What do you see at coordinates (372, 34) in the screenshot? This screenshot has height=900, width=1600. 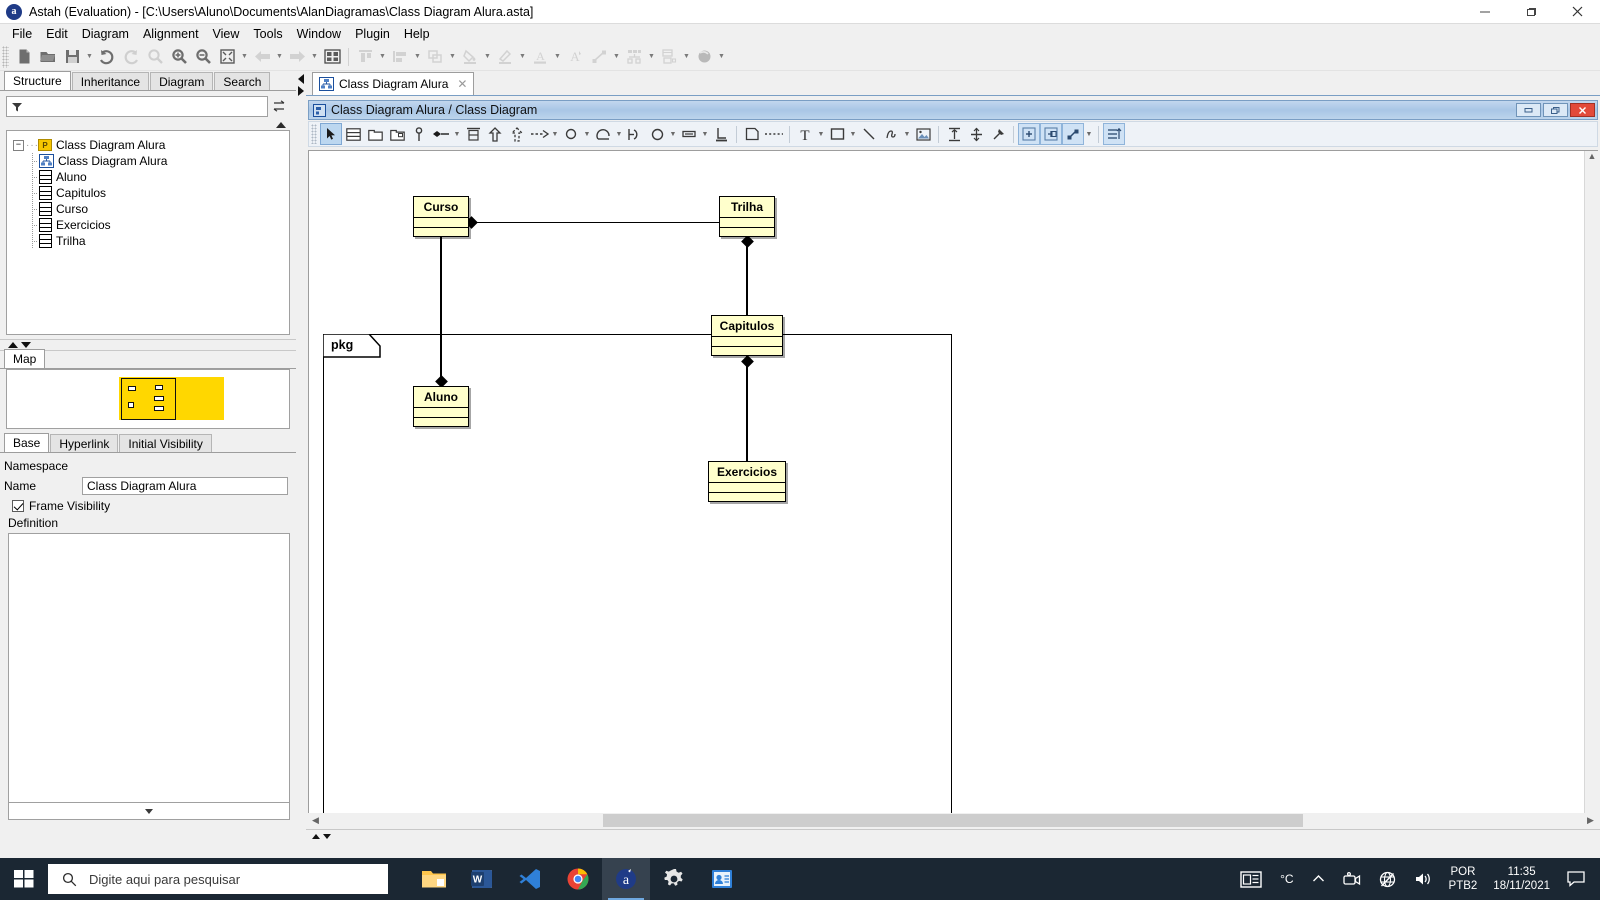 I see `menu-plugin: Plugin` at bounding box center [372, 34].